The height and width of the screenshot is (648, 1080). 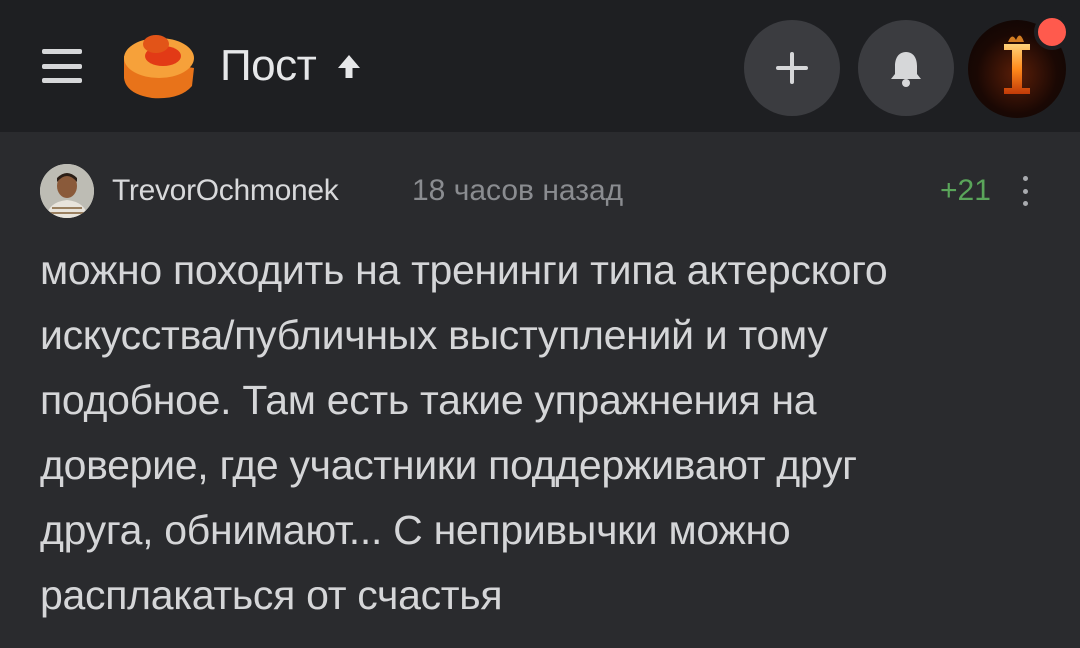 I want to click on add-post-button, so click(x=792, y=68).